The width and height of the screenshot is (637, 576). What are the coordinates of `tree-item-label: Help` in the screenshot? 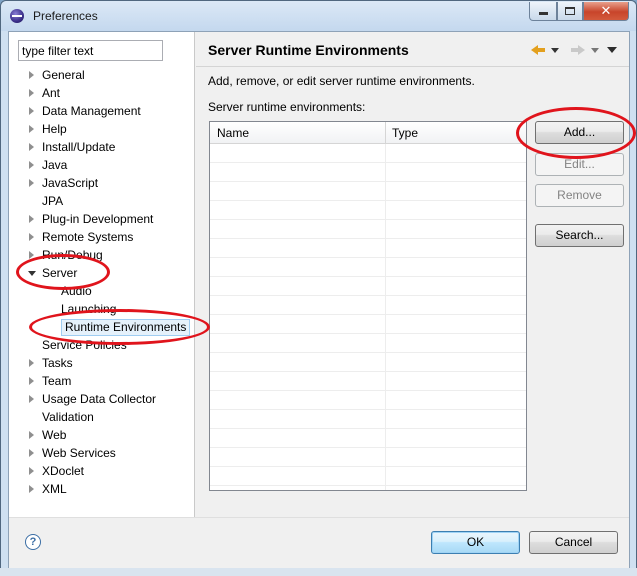 It's located at (54, 129).